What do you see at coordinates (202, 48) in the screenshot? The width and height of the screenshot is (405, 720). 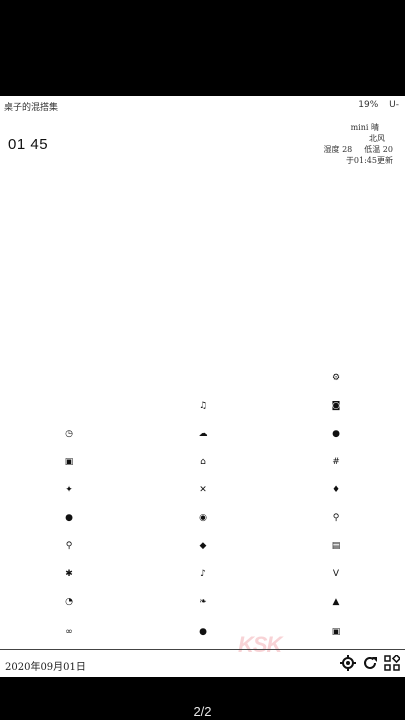 I see `top-black-bar` at bounding box center [202, 48].